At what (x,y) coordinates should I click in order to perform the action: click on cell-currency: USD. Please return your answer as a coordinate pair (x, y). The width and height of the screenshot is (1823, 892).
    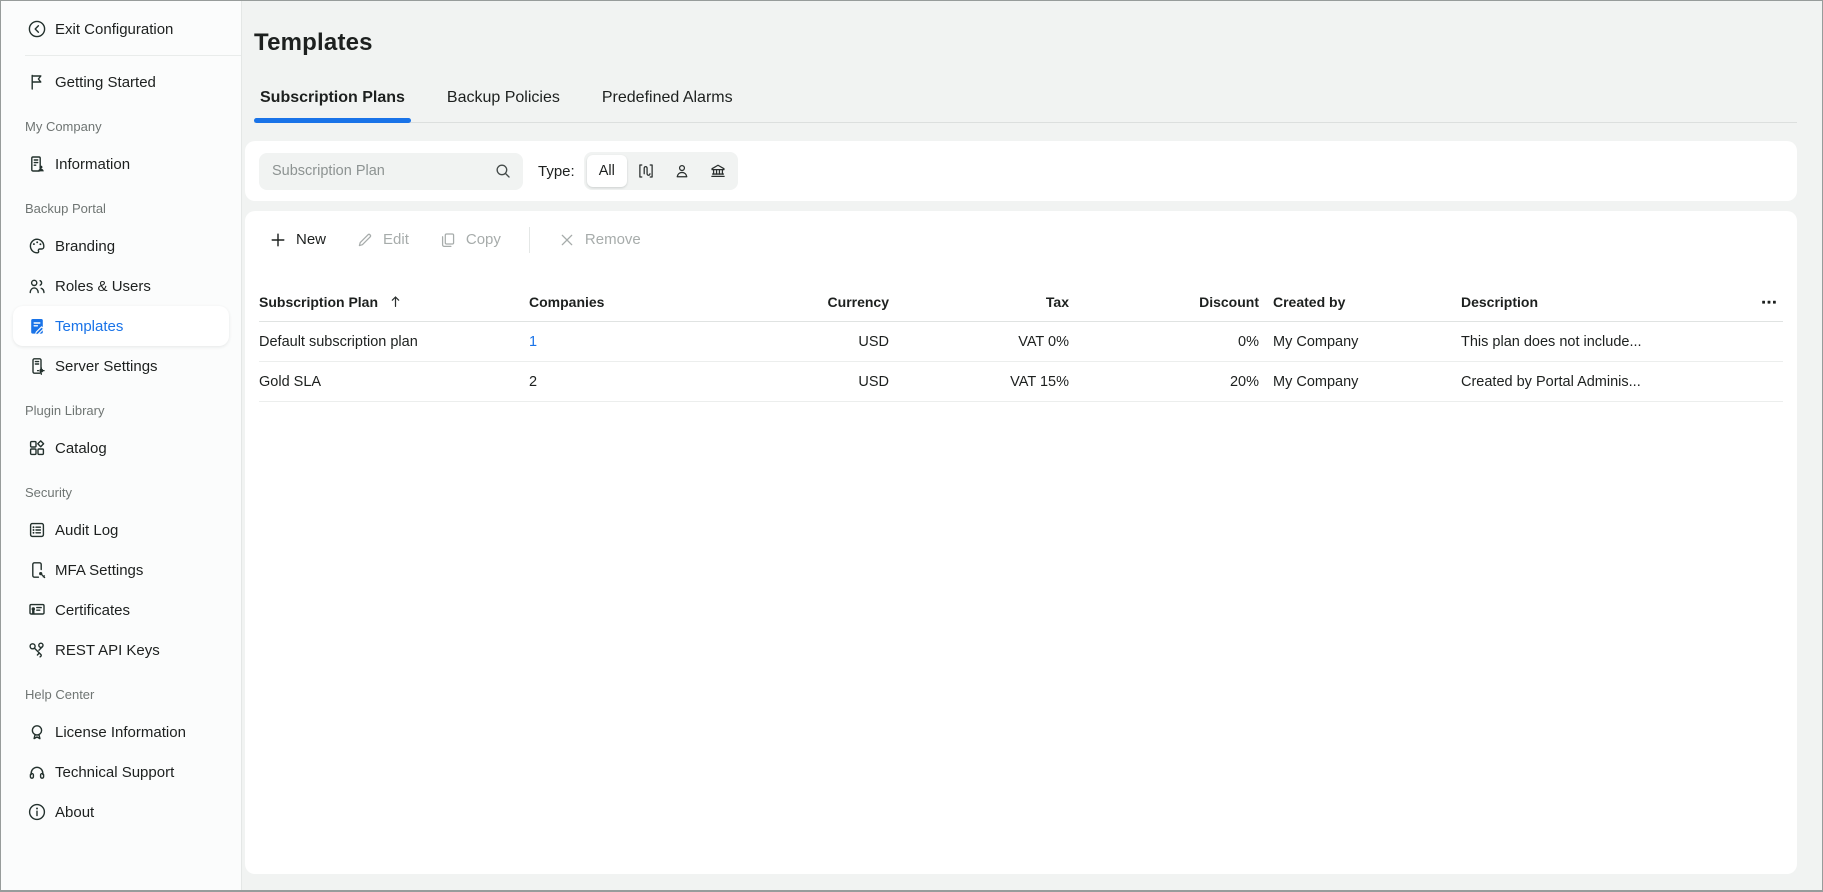
    Looking at the image, I should click on (873, 341).